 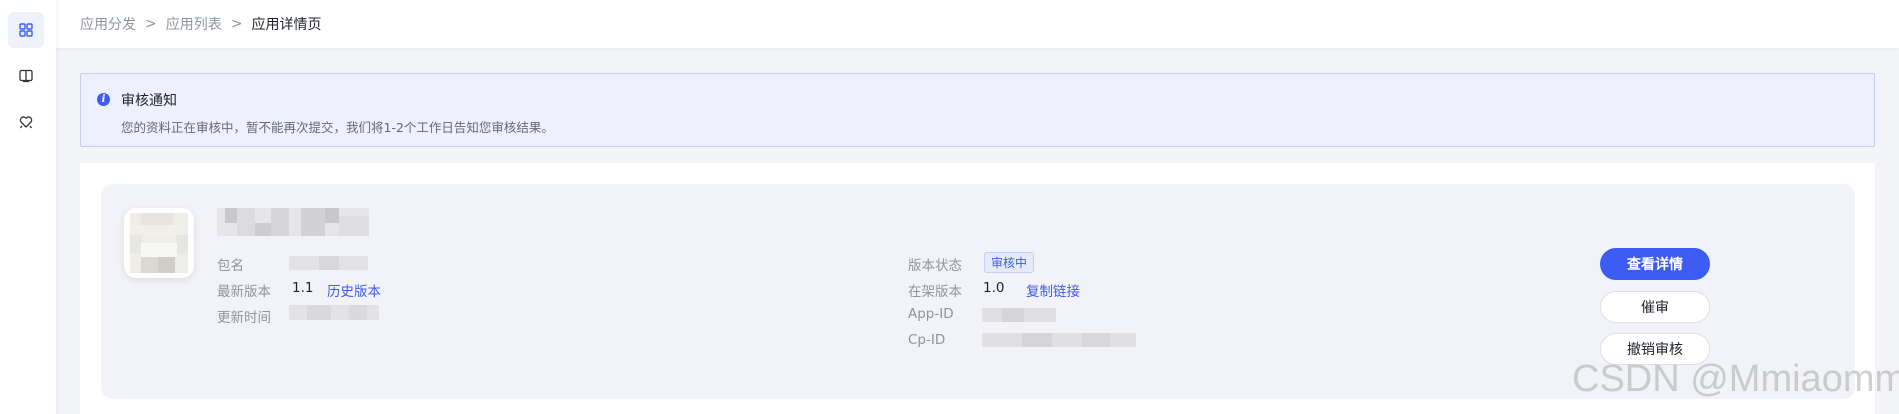 What do you see at coordinates (230, 266) in the screenshot?
I see `package-label: 包名` at bounding box center [230, 266].